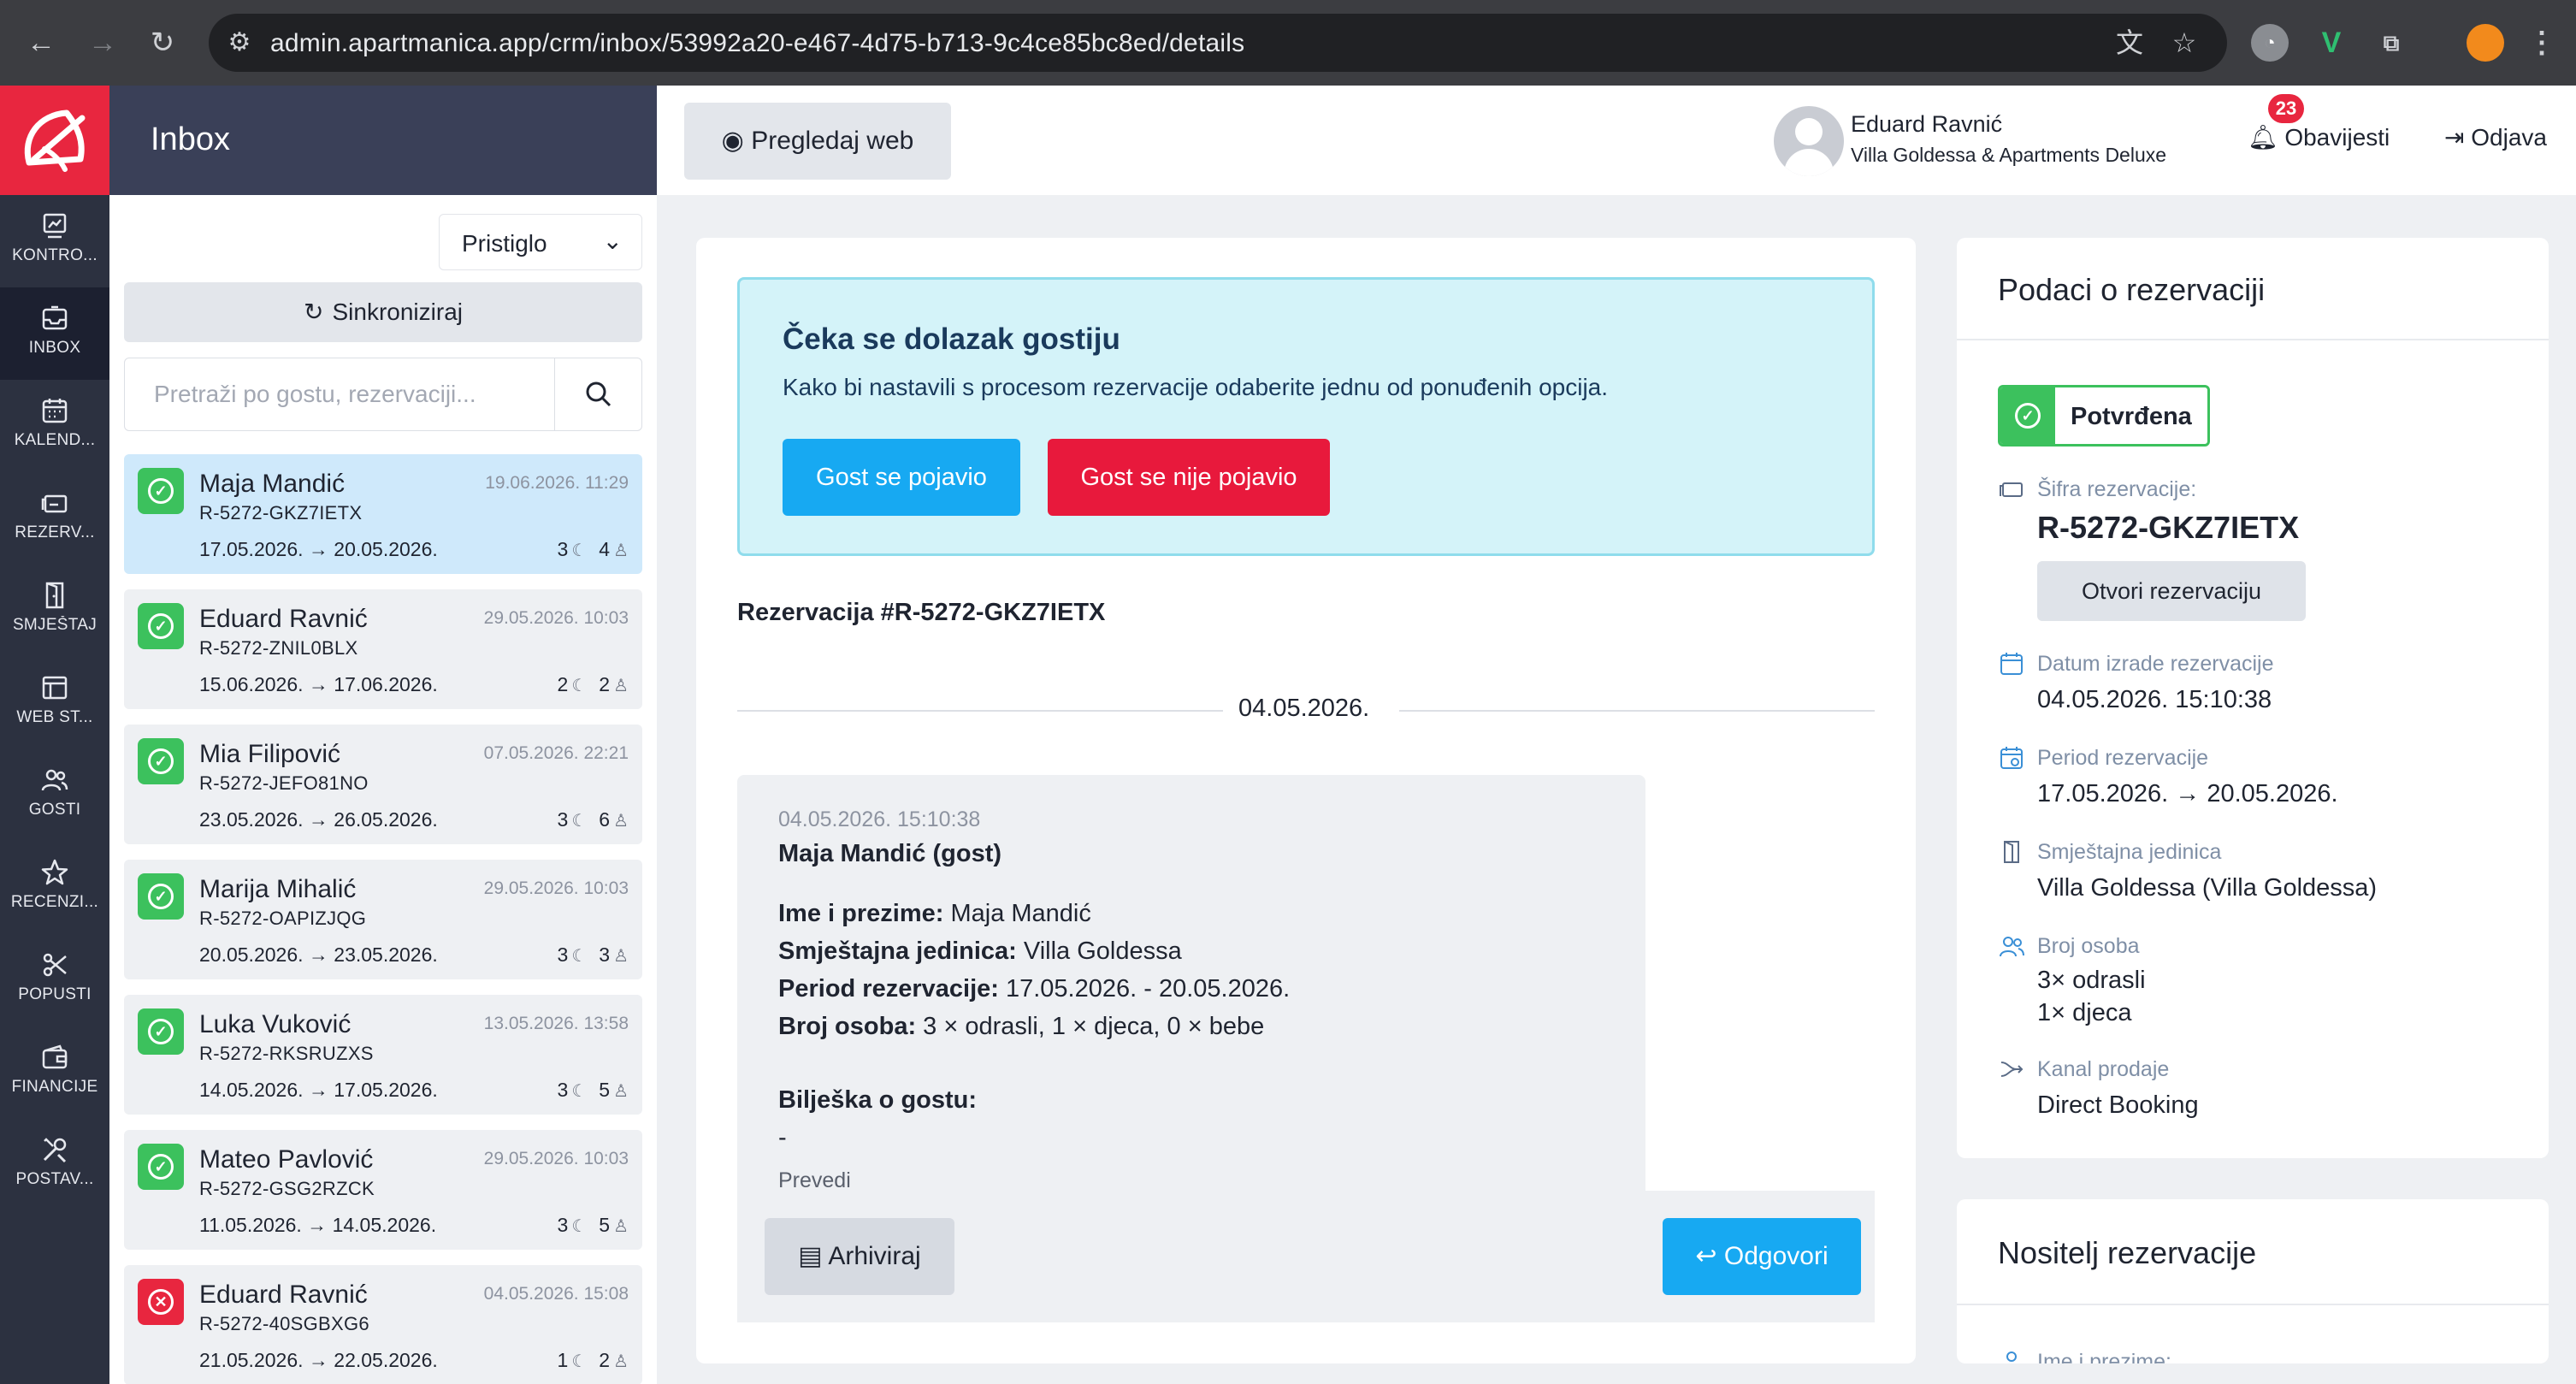 The image size is (2576, 1384). I want to click on nav-guests: GOSTI, so click(54, 795).